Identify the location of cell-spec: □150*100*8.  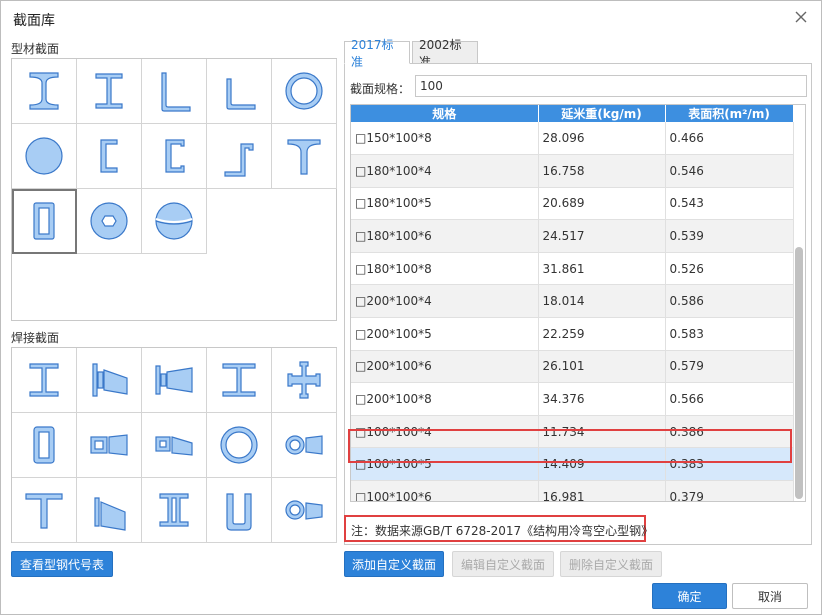
(445, 139).